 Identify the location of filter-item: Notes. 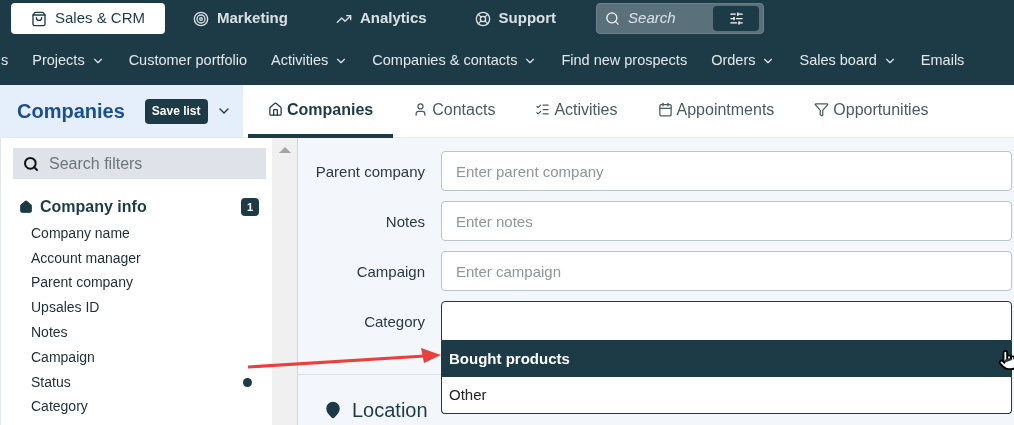
(141, 332).